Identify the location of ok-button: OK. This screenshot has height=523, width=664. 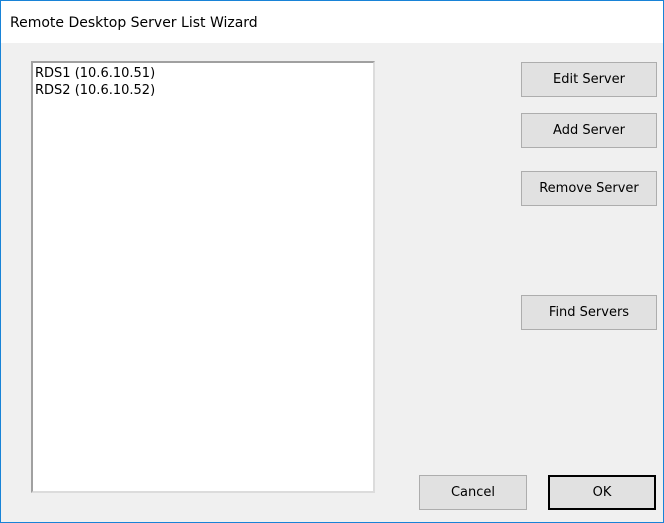
(602, 492).